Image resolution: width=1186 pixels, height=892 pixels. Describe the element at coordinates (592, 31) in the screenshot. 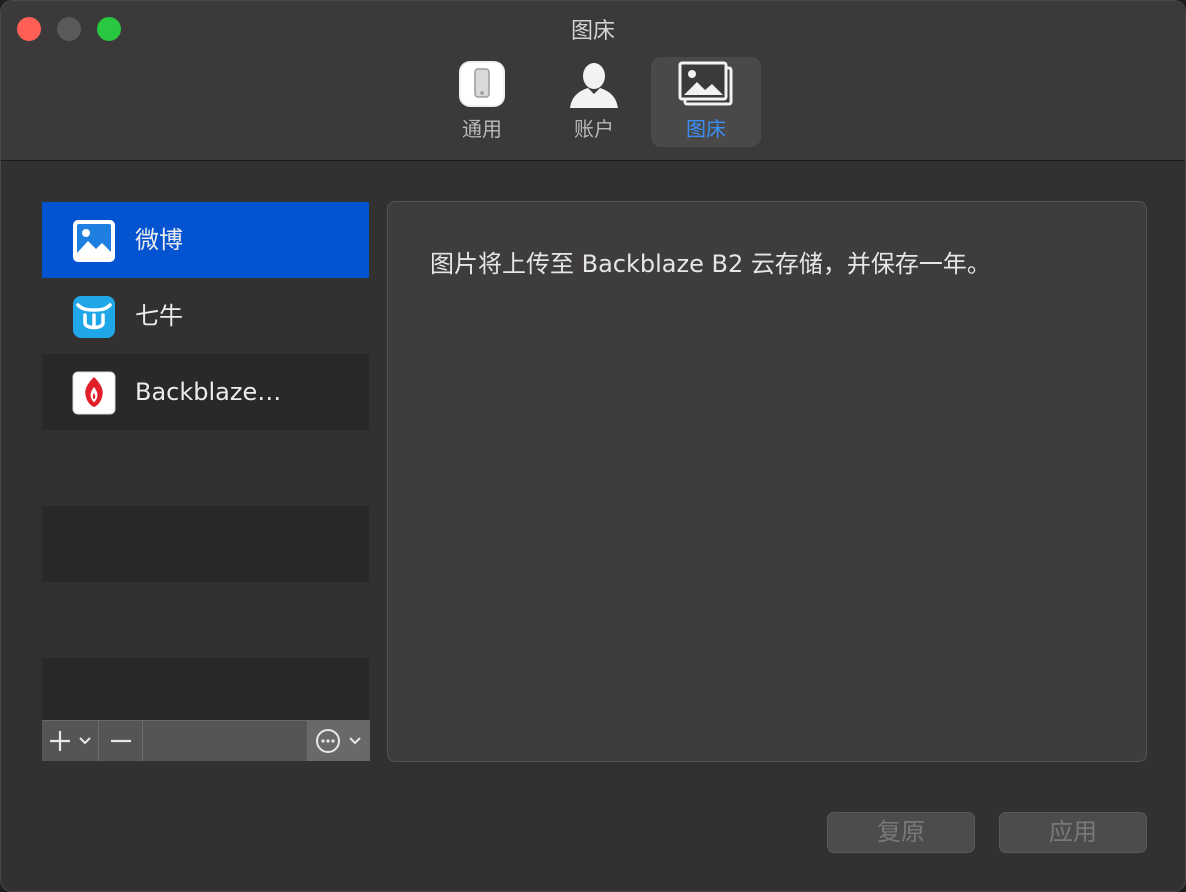

I see `window-title: 图床` at that location.